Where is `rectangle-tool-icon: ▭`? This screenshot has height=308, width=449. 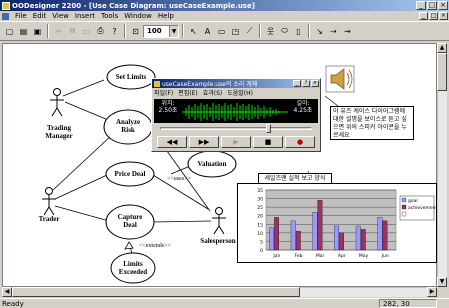
rectangle-tool-icon: ▭ is located at coordinates (221, 31).